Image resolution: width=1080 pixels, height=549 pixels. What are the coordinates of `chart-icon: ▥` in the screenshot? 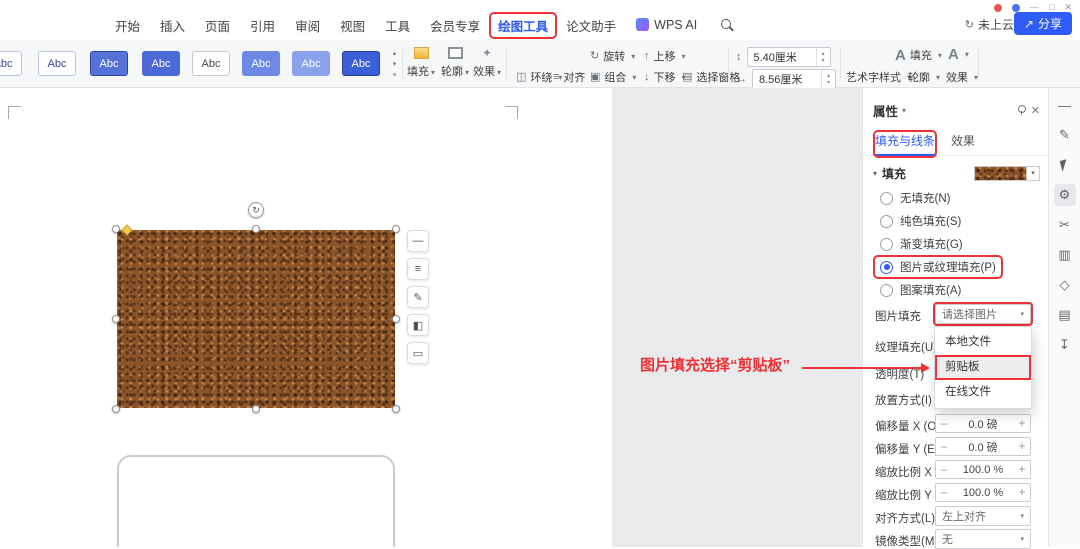 It's located at (1065, 255).